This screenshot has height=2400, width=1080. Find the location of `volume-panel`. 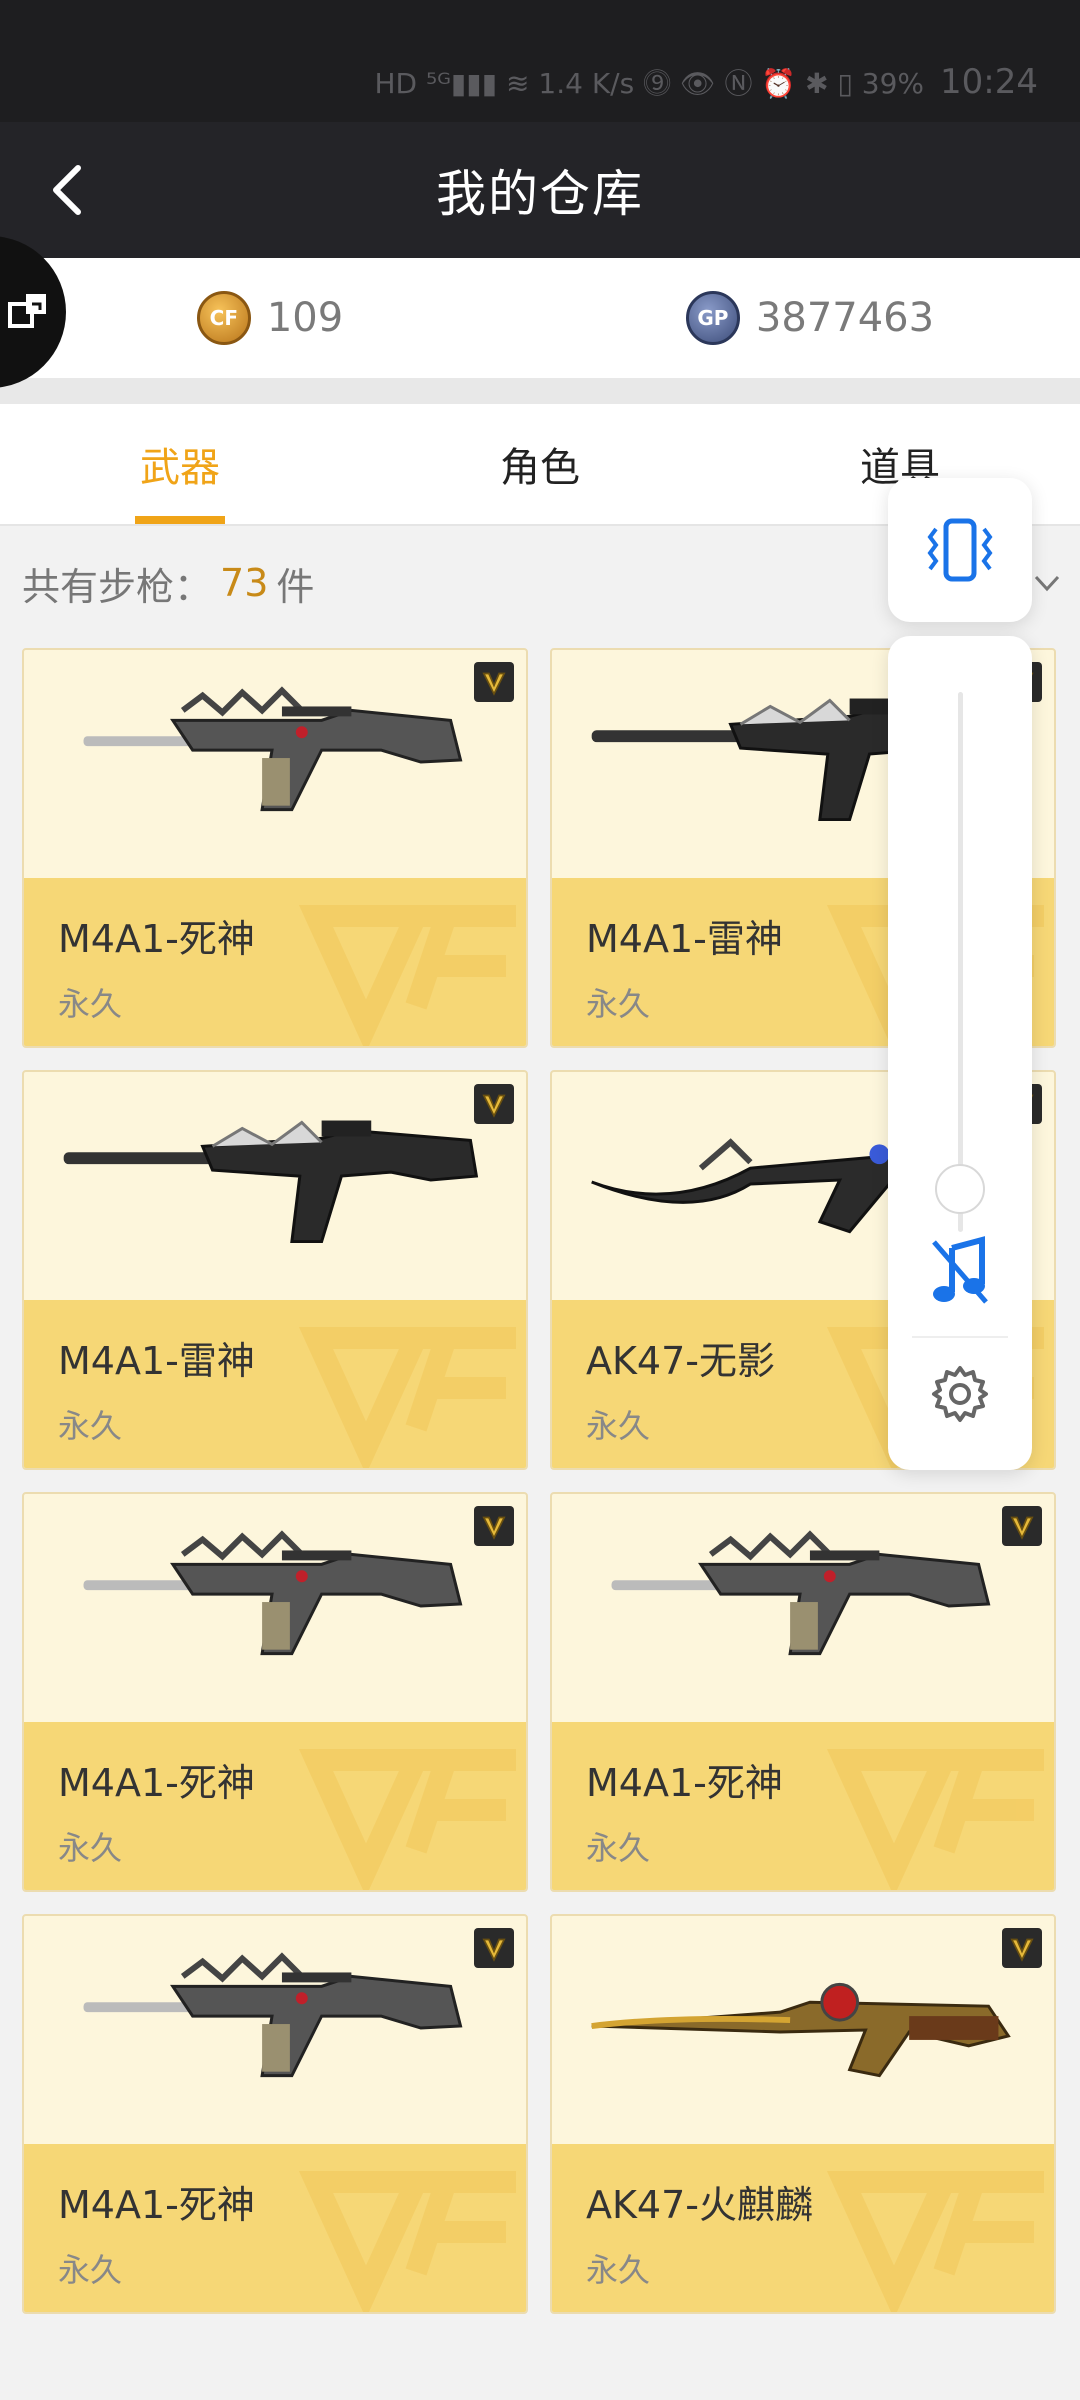

volume-panel is located at coordinates (960, 1053).